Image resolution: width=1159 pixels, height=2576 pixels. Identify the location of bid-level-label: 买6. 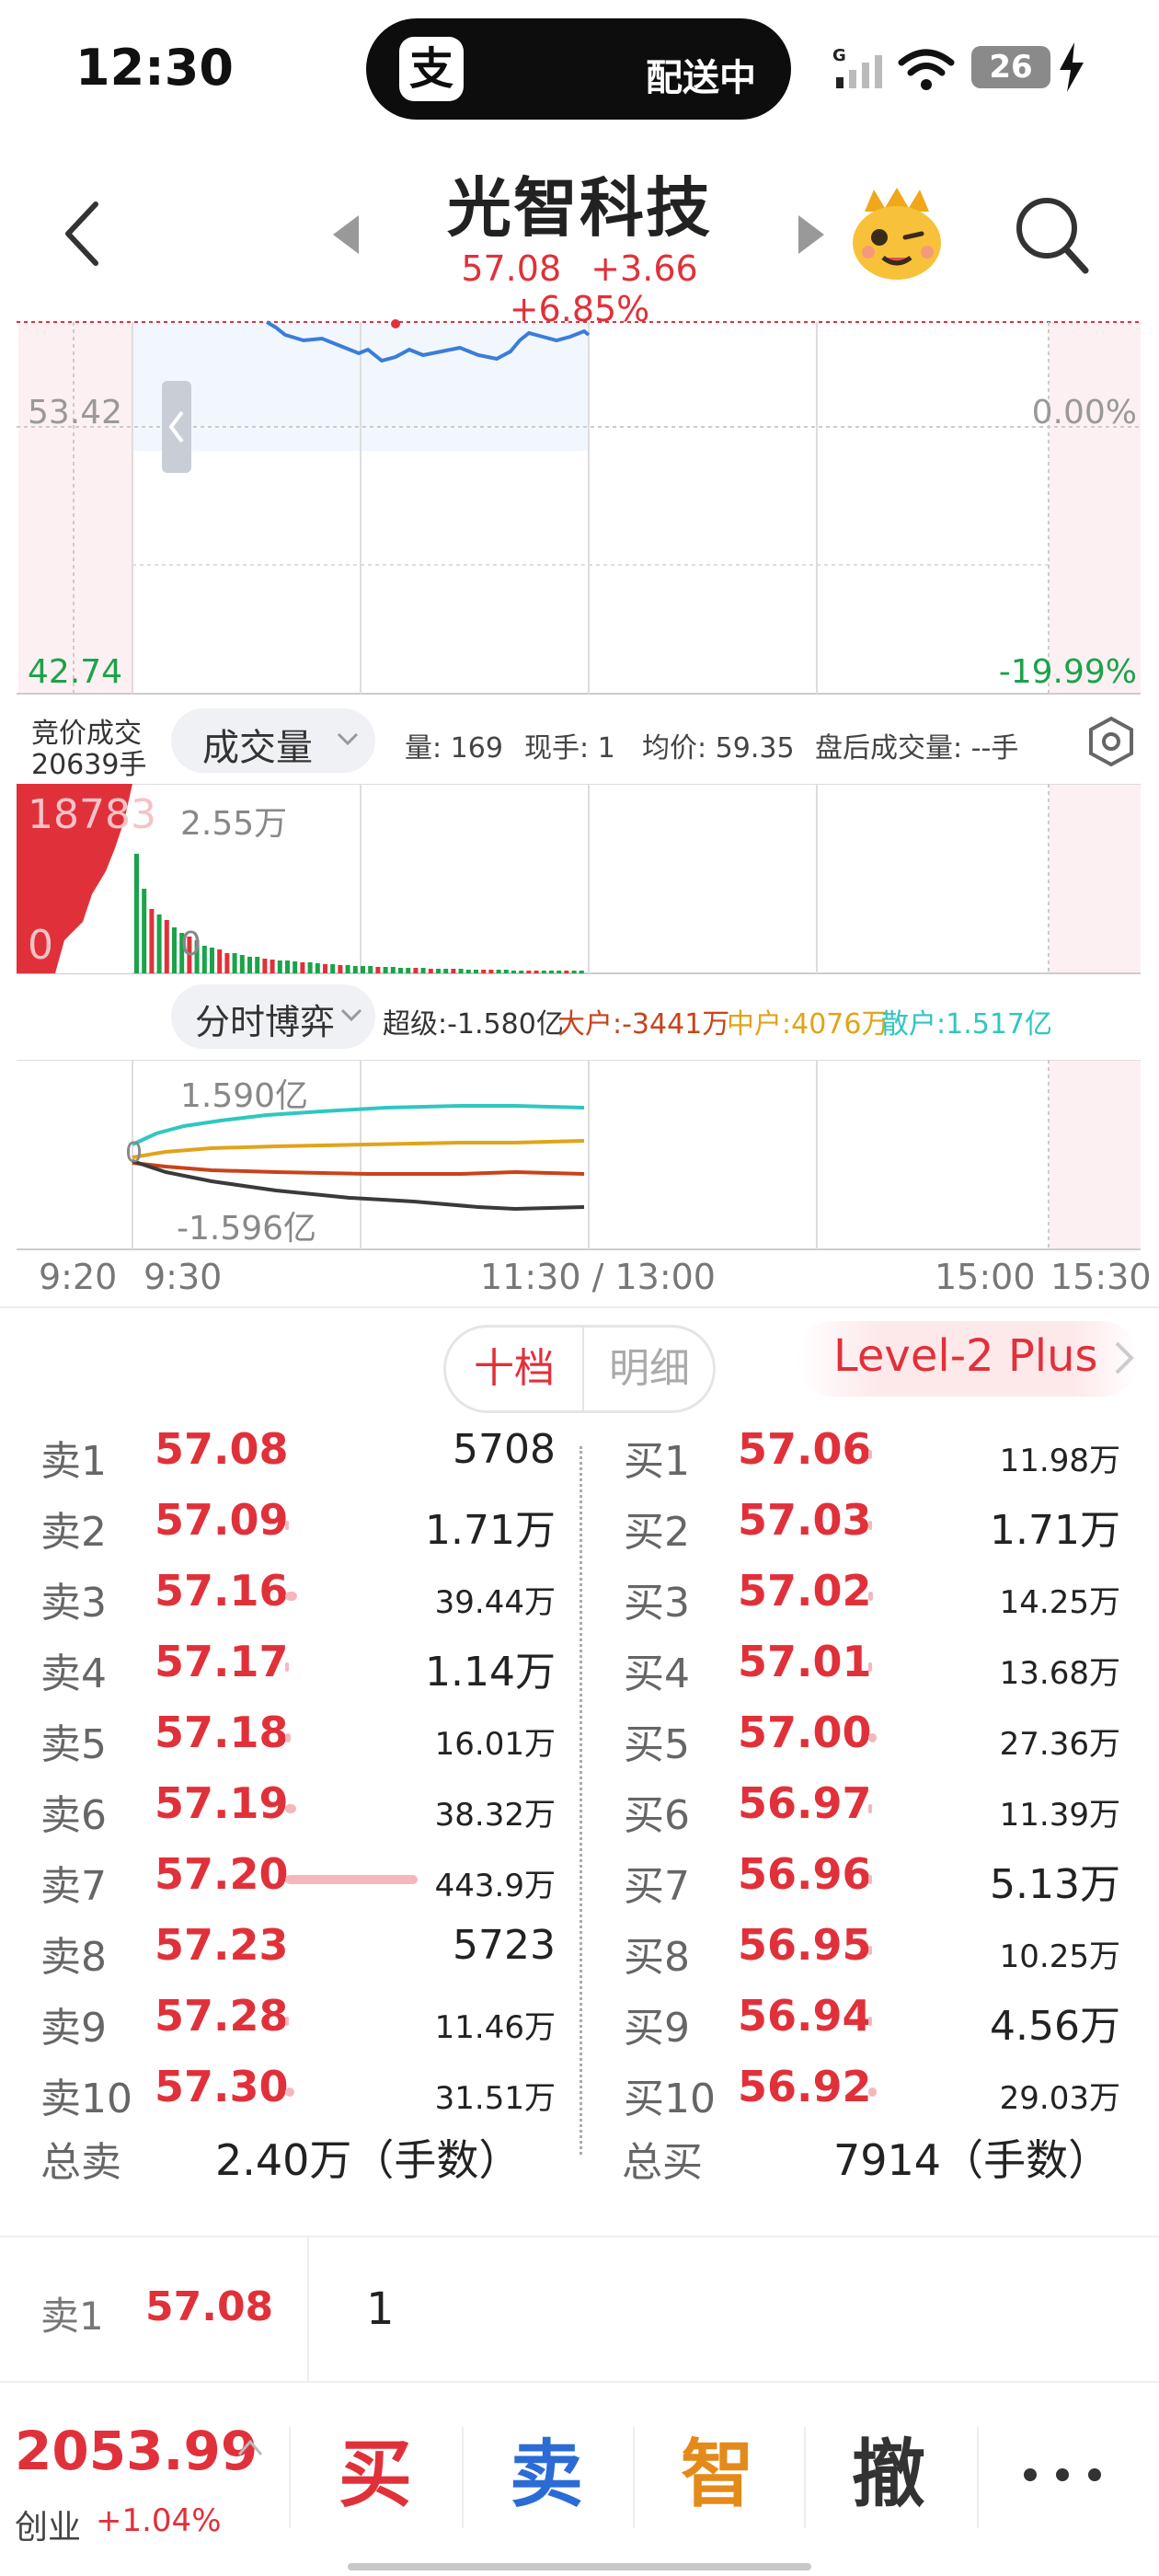
(657, 1815).